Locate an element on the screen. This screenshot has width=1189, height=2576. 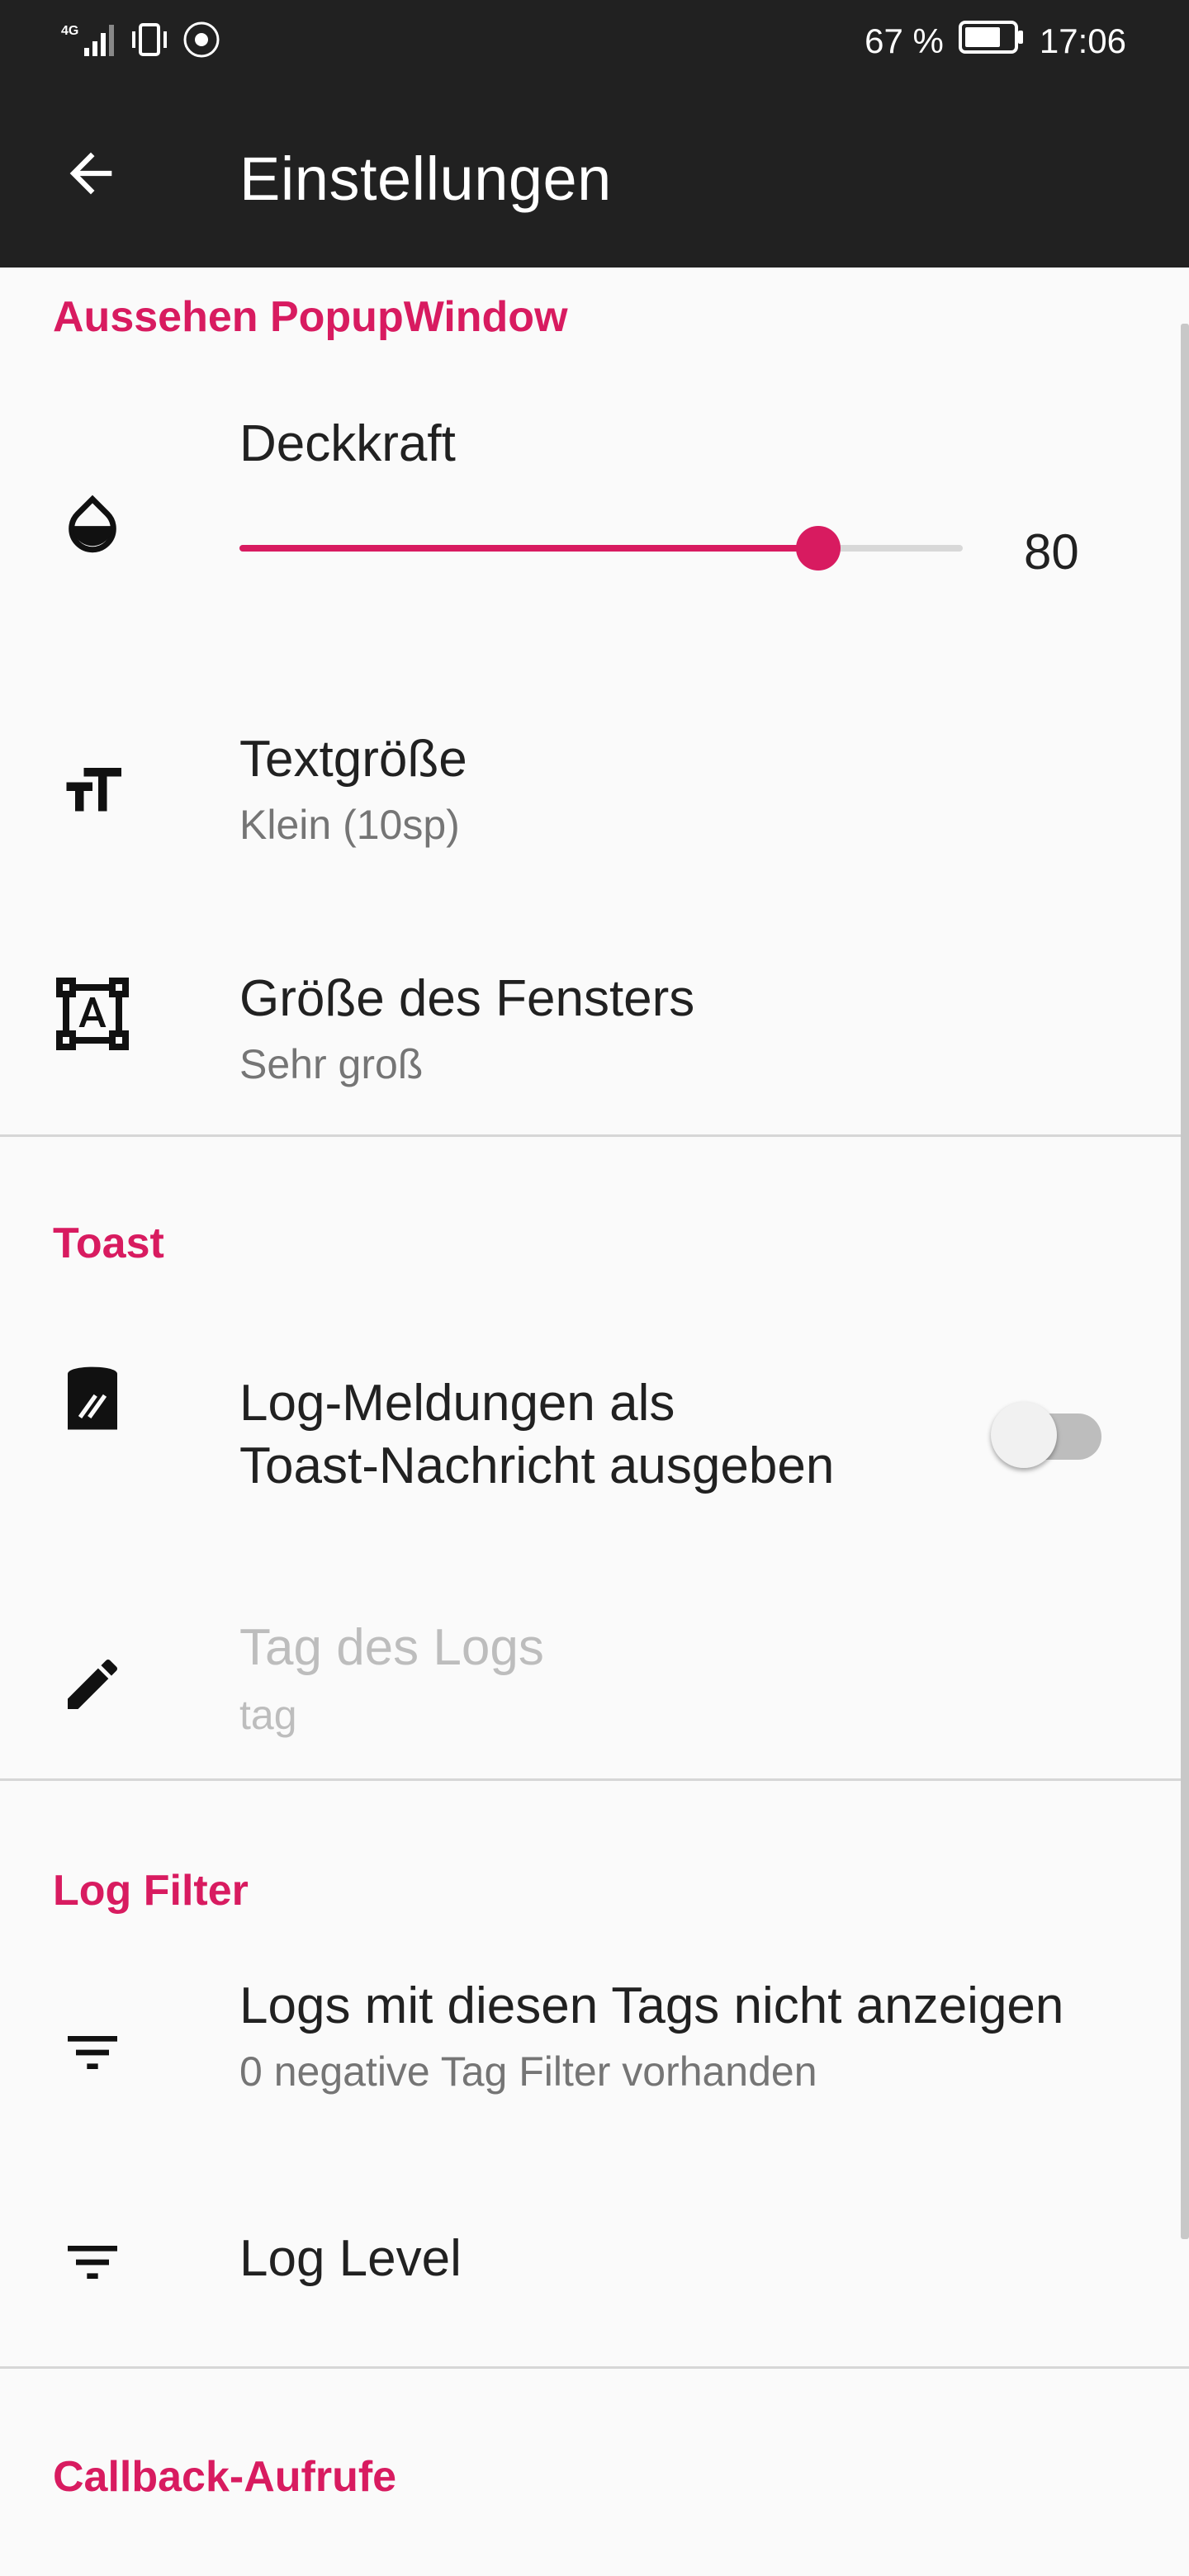
pref-log-level: Log Level is located at coordinates (594, 2265).